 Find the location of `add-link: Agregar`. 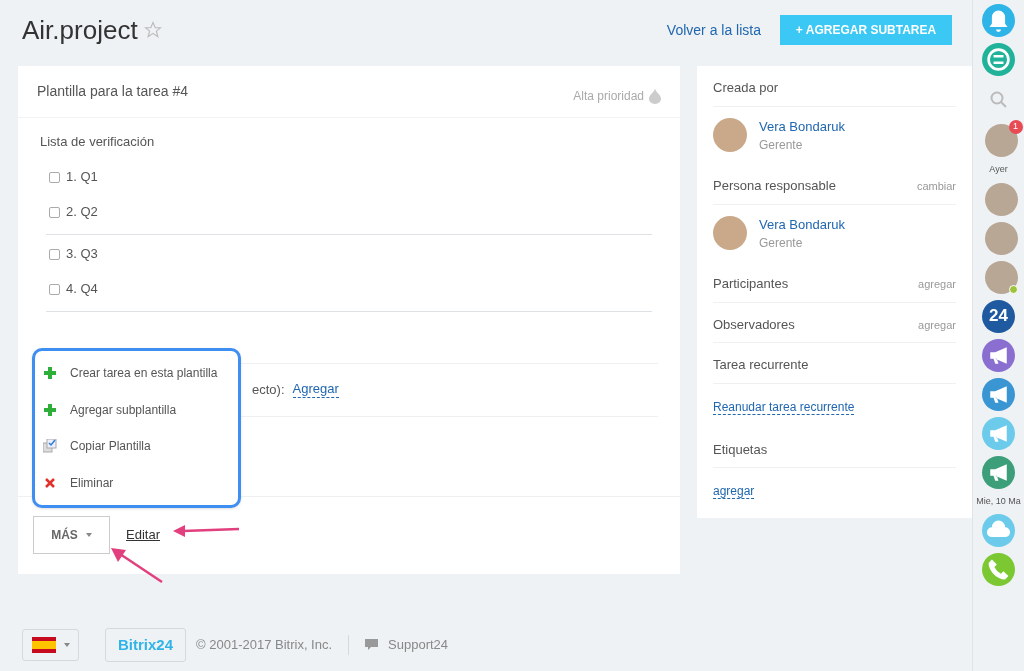

add-link: Agregar is located at coordinates (315, 389).